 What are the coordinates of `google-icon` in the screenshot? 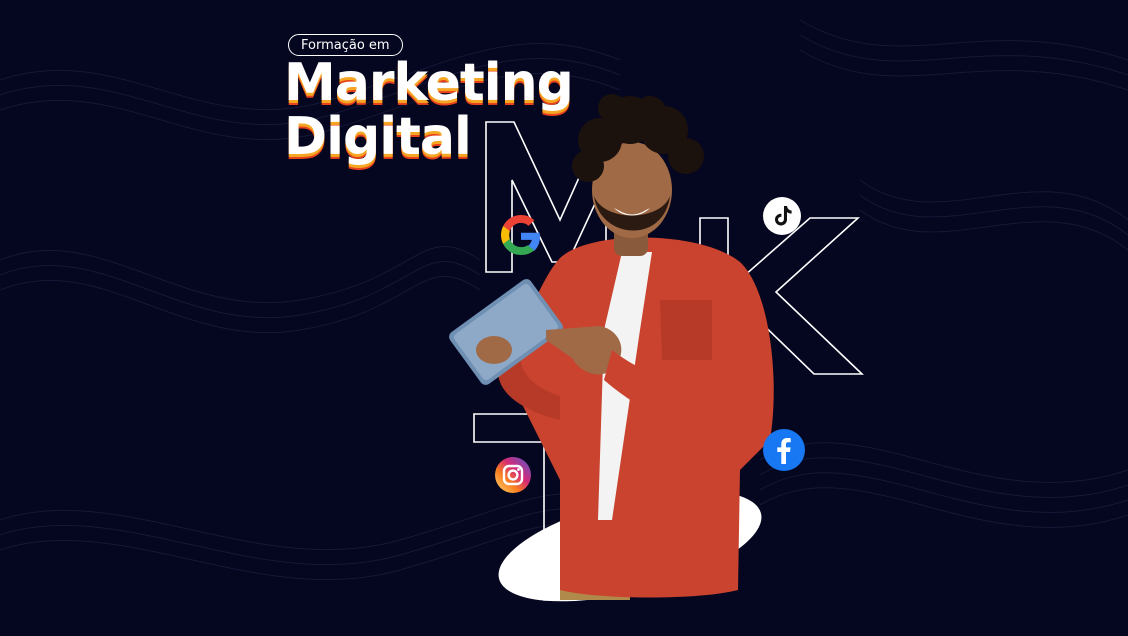 It's located at (520, 235).